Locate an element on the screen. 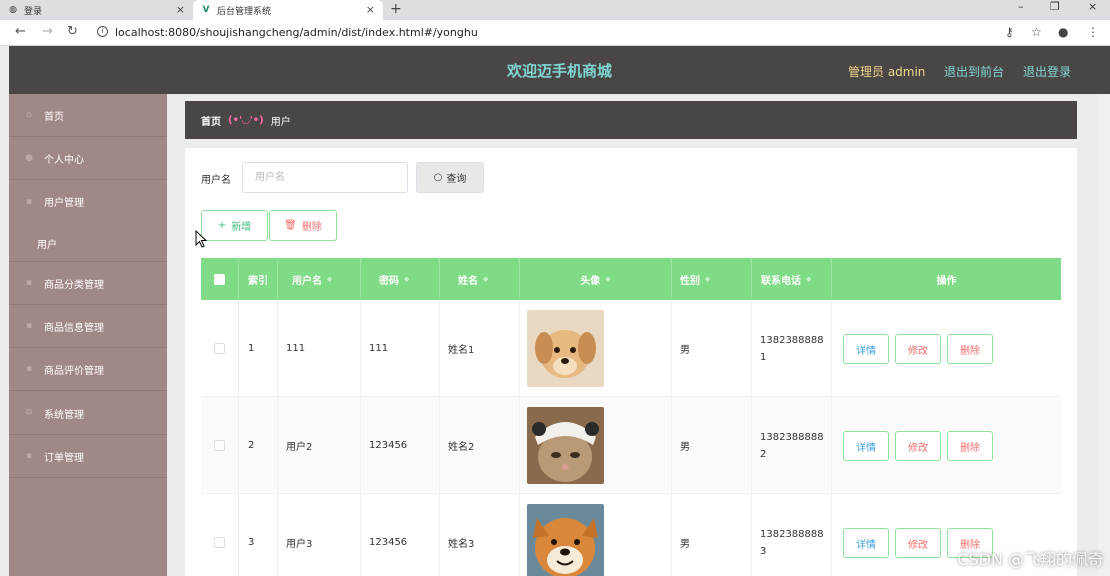 The image size is (1110, 576). column-header: 用户名 ◆ is located at coordinates (319, 279).